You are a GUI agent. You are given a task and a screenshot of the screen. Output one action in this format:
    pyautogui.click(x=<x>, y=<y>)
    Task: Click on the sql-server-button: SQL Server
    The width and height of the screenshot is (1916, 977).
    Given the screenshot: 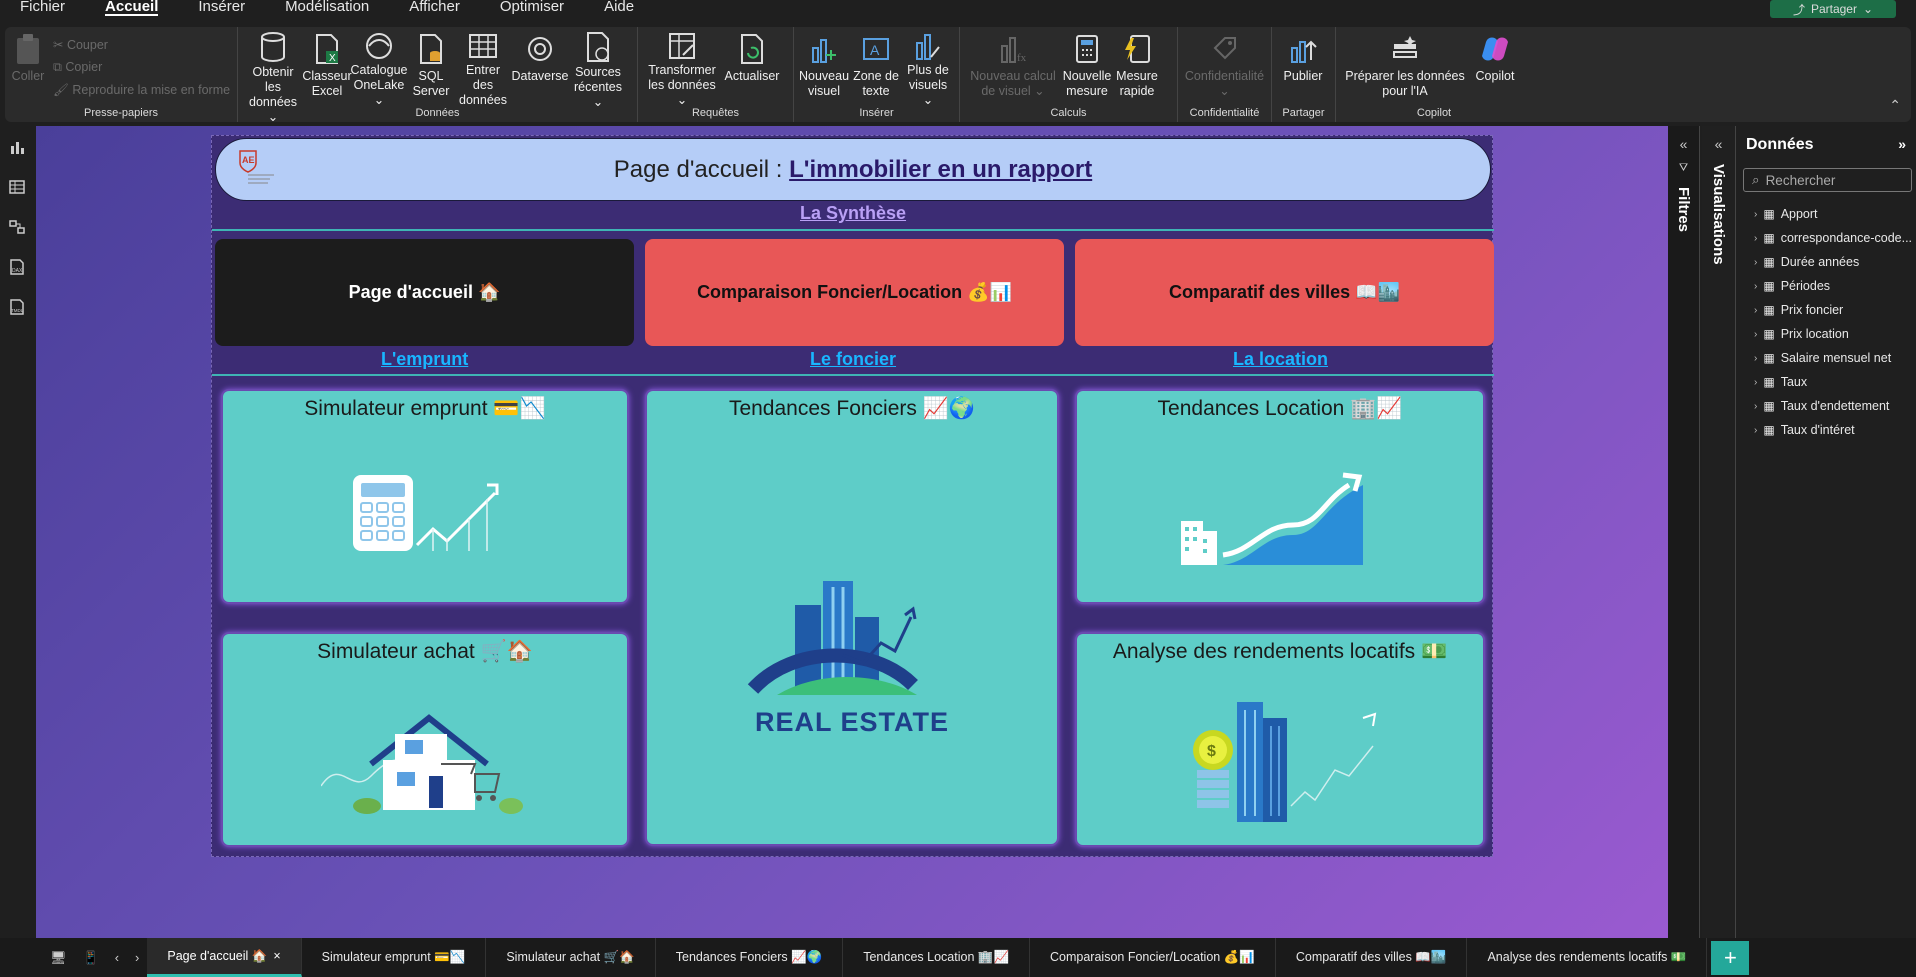 What is the action you would take?
    pyautogui.click(x=431, y=69)
    